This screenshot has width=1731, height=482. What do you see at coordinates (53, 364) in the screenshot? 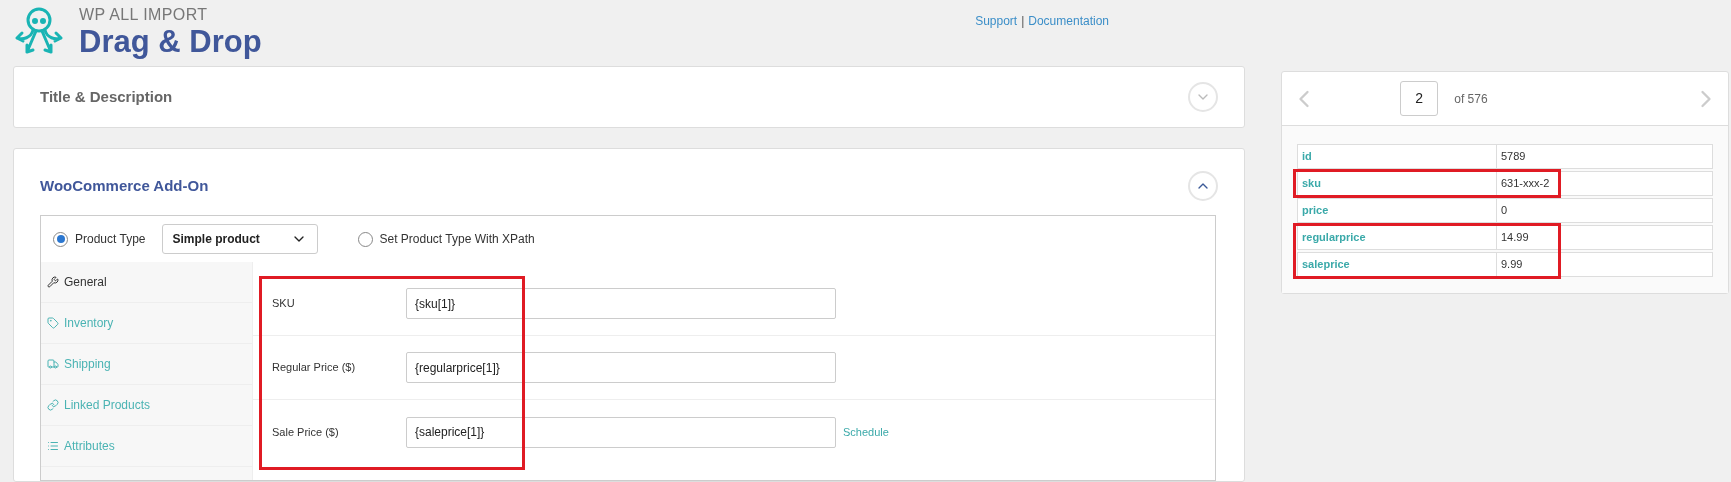
I see `truck-icon` at bounding box center [53, 364].